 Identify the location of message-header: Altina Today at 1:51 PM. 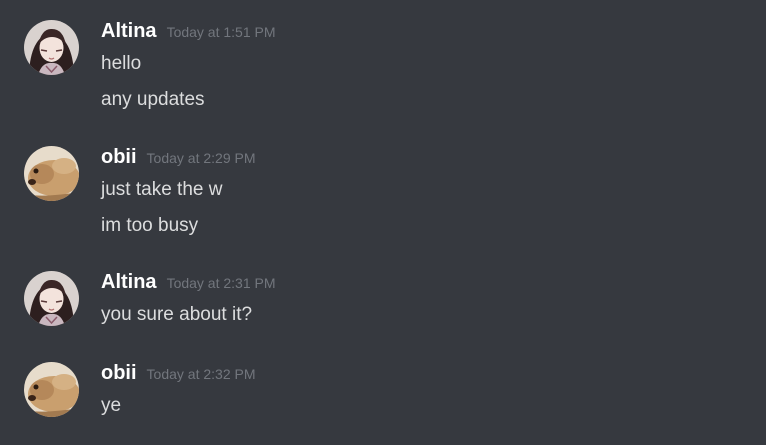
(188, 33).